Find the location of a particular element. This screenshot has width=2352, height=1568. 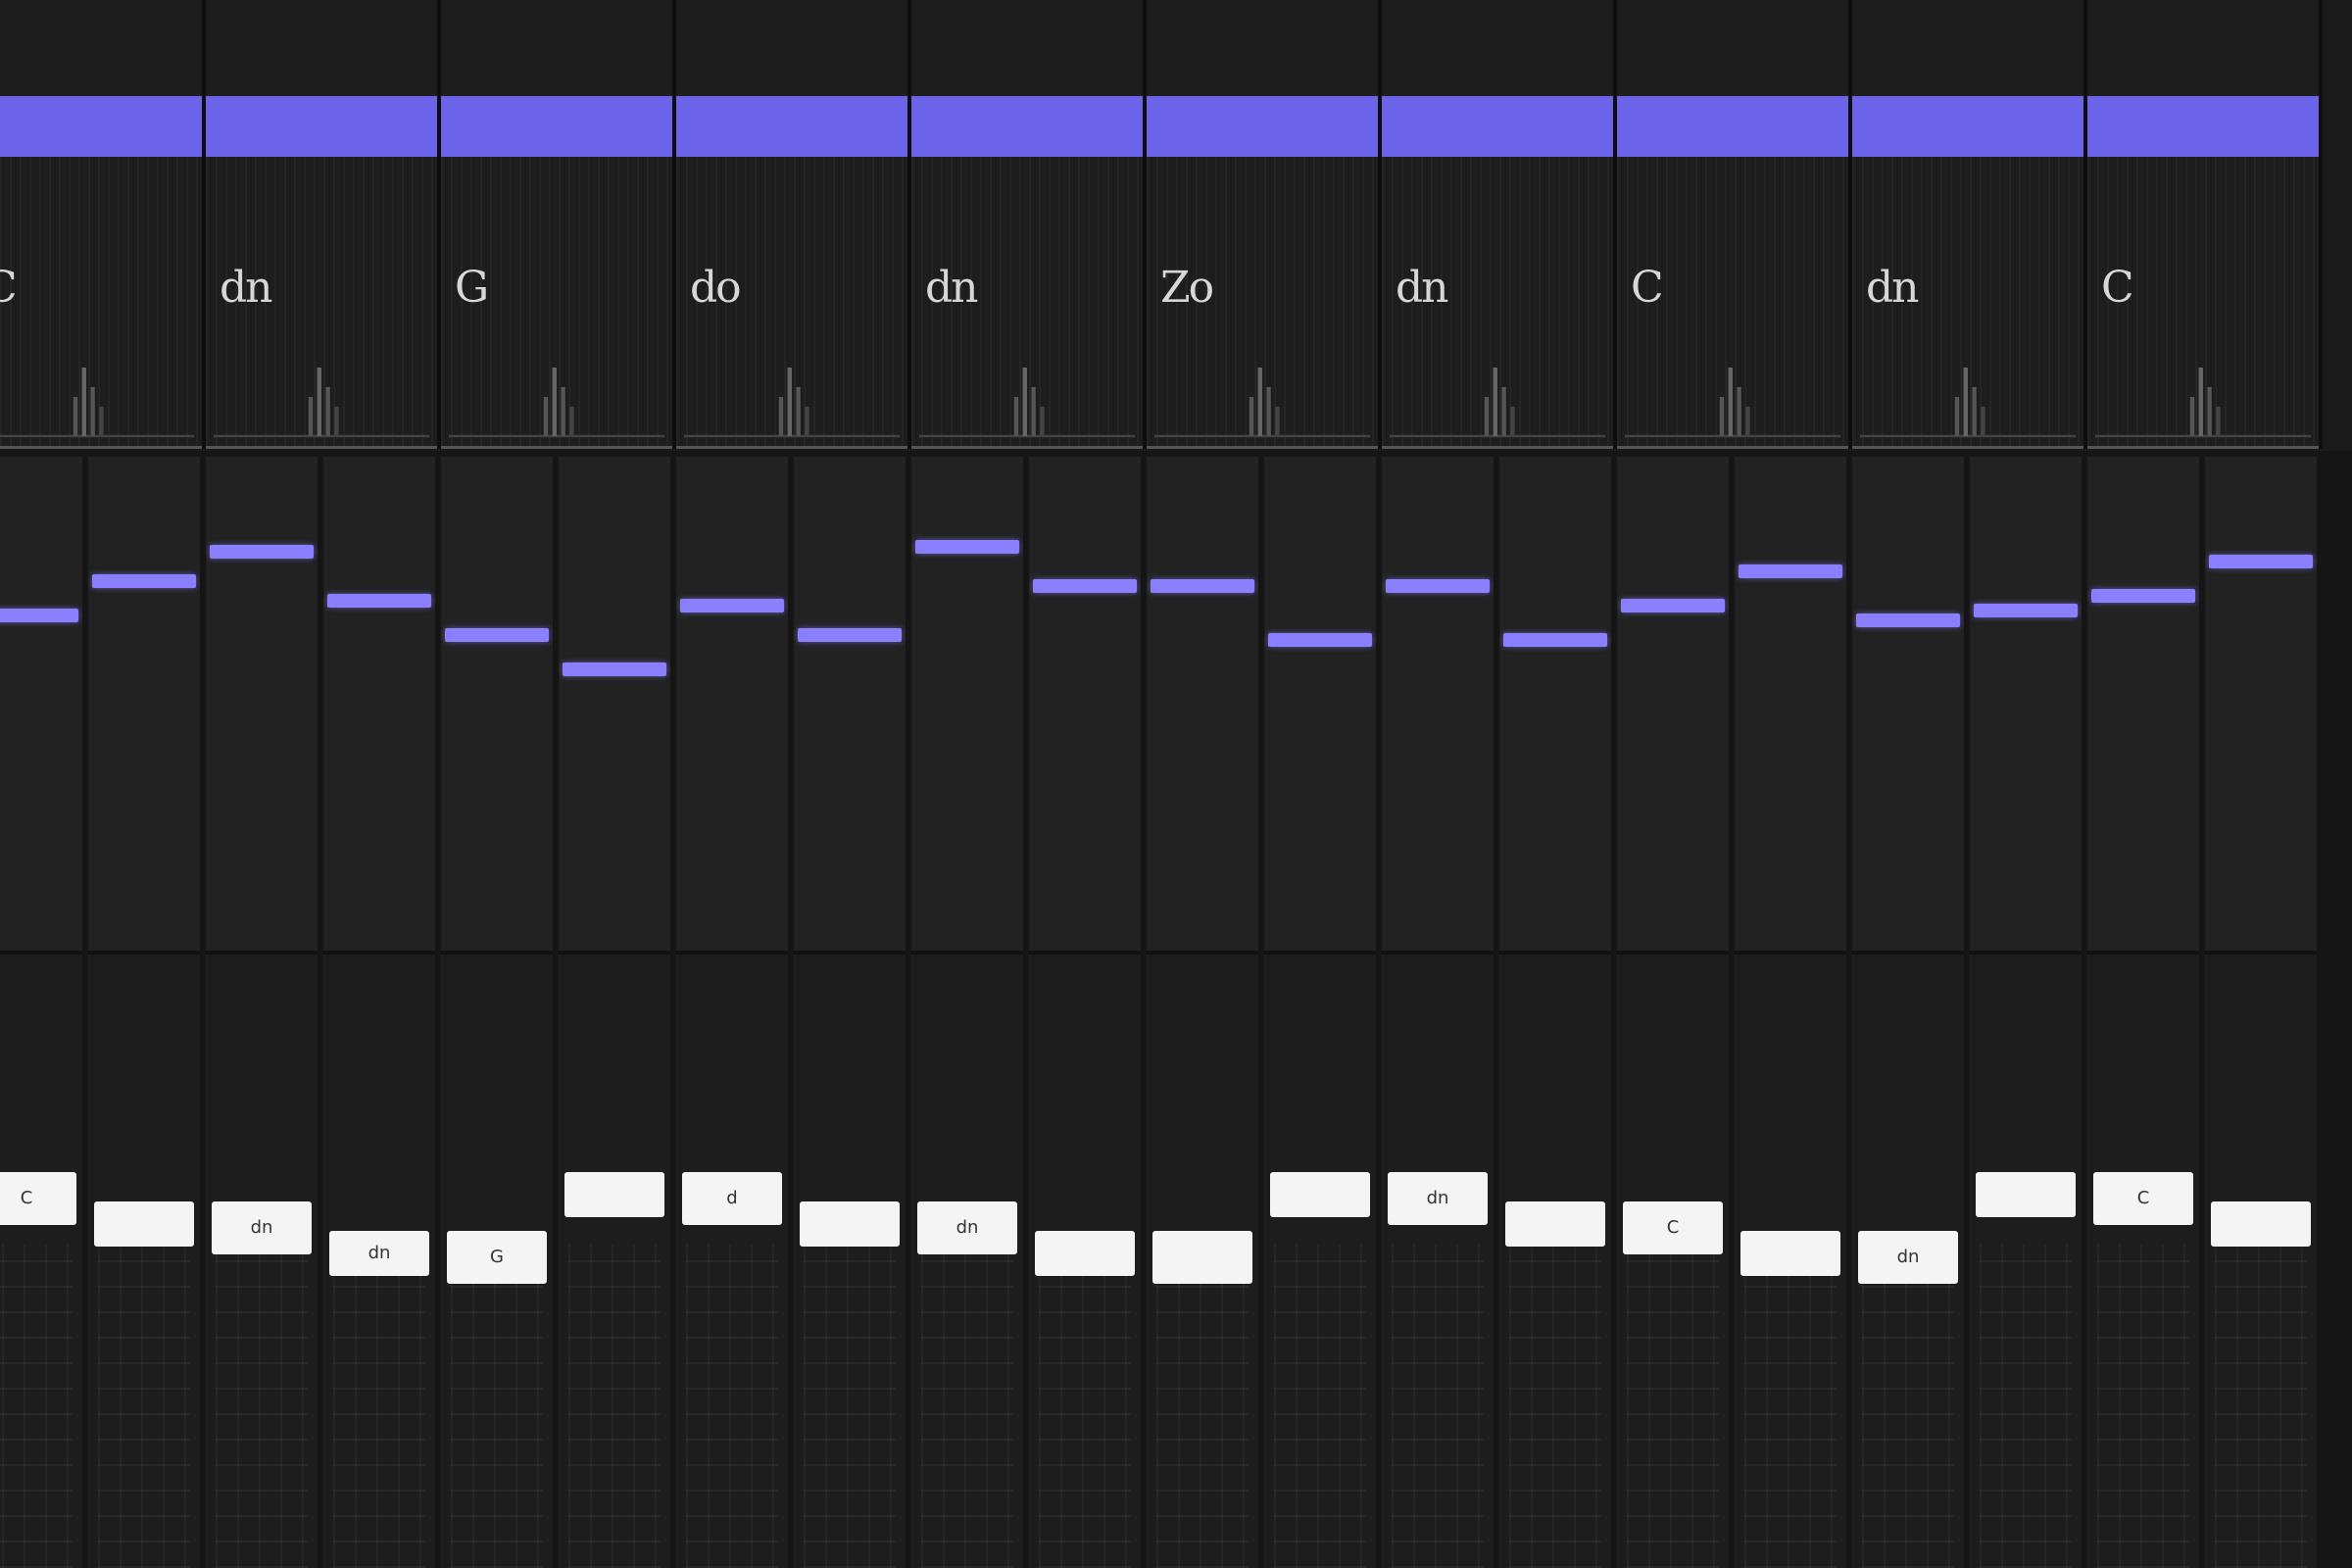

chord-column-5: dn is located at coordinates (1029, 224).